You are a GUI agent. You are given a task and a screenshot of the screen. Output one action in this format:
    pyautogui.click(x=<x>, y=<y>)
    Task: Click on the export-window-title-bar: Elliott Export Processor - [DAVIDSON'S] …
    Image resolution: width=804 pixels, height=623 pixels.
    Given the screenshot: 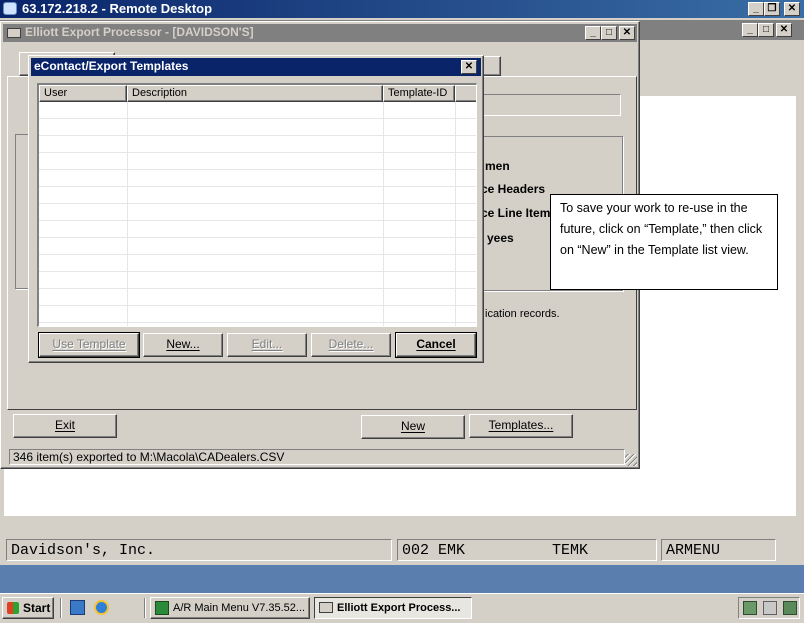 What is the action you would take?
    pyautogui.click(x=320, y=33)
    